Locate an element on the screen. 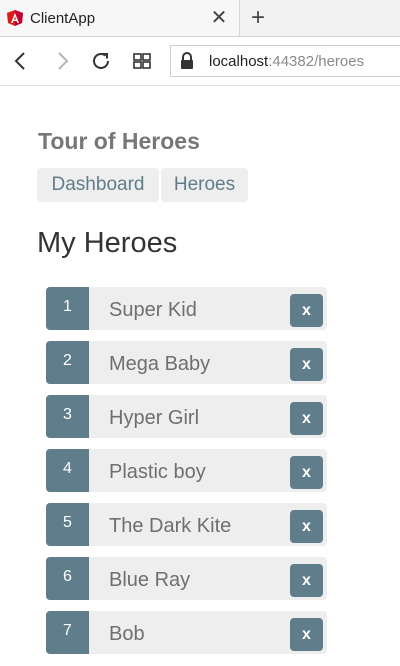  app-title: Tour of Heroes is located at coordinates (119, 141).